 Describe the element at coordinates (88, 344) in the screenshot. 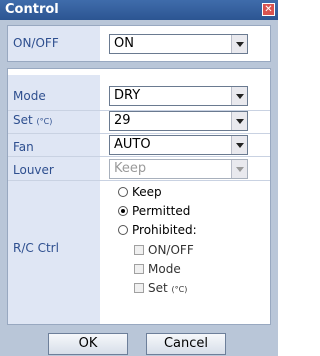

I see `ok-button: OK` at that location.